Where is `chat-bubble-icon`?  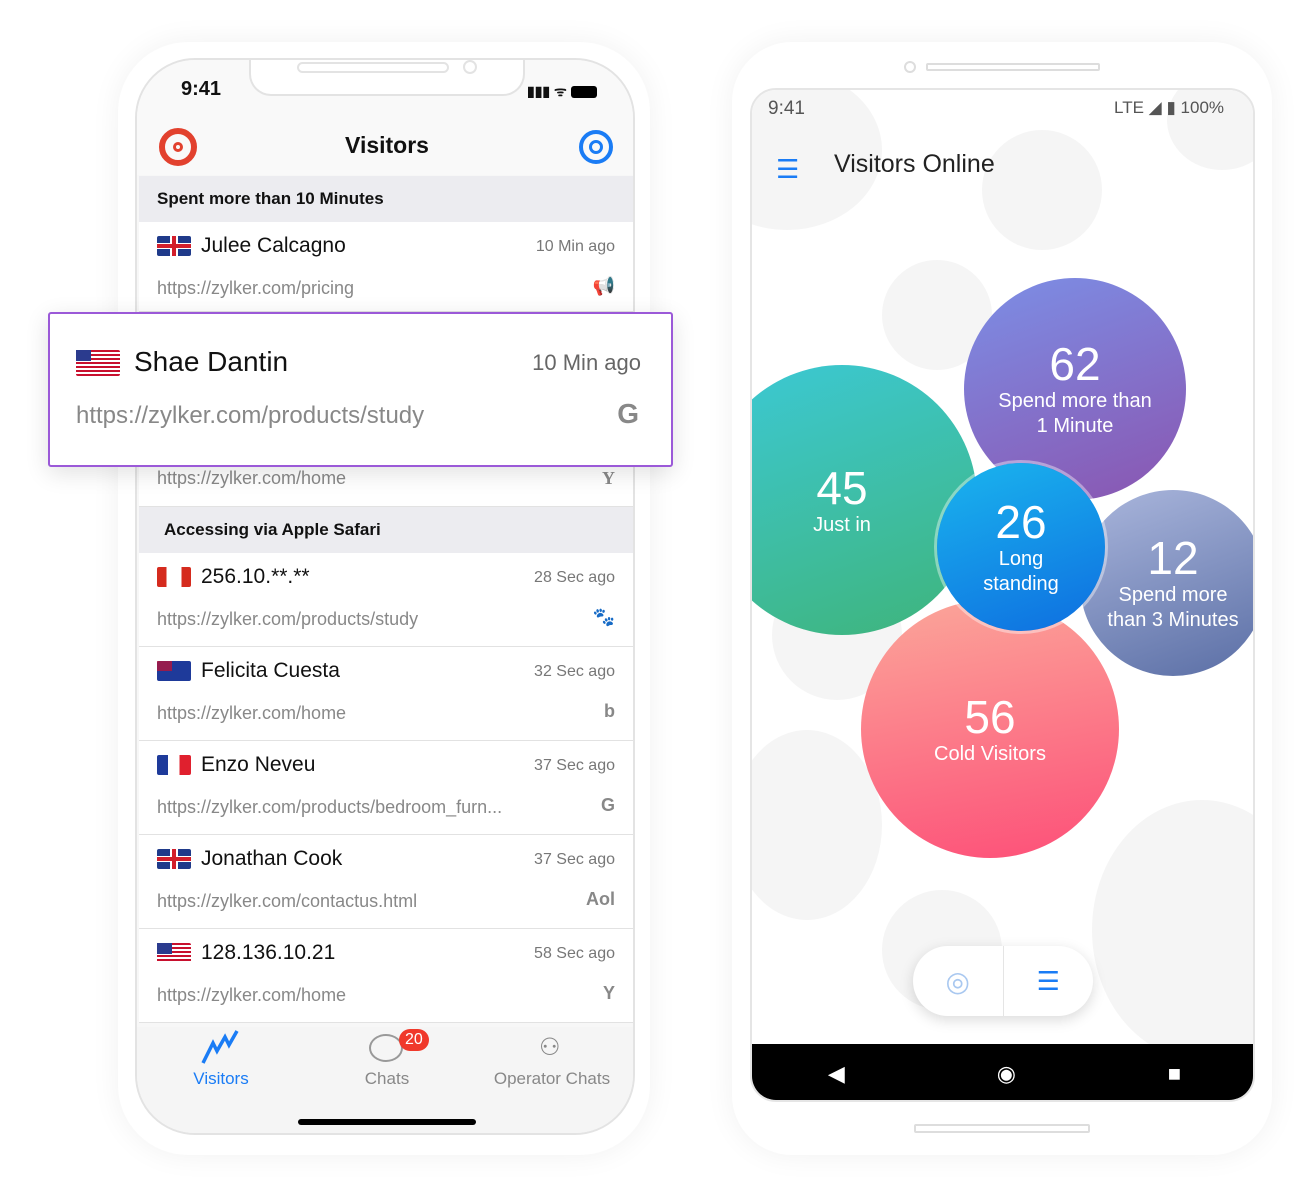 chat-bubble-icon is located at coordinates (386, 1048).